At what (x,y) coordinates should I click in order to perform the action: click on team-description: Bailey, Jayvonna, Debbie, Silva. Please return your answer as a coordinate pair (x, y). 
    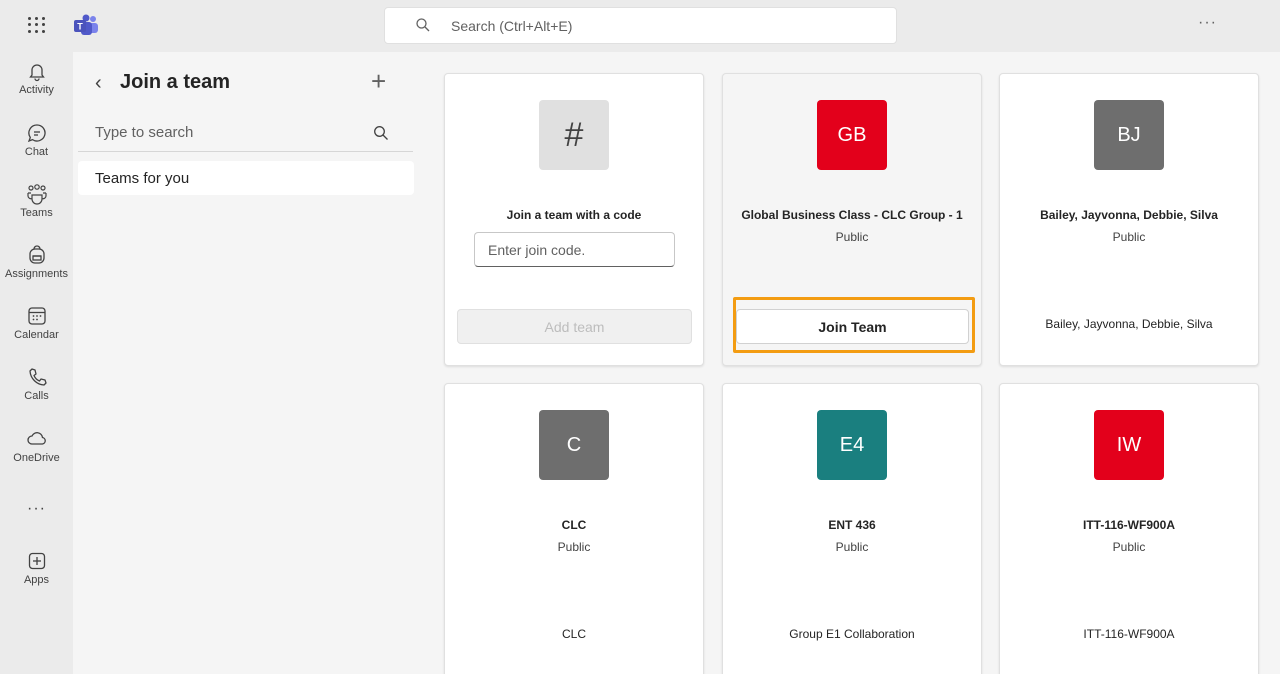
    Looking at the image, I should click on (1129, 324).